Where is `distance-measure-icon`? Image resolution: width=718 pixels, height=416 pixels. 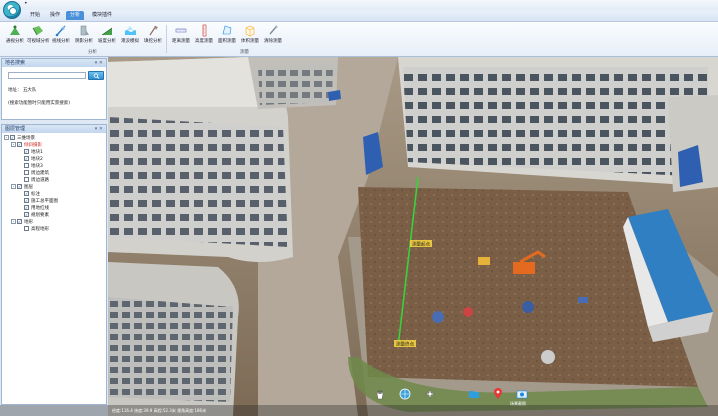
distance-measure-icon is located at coordinates (181, 30).